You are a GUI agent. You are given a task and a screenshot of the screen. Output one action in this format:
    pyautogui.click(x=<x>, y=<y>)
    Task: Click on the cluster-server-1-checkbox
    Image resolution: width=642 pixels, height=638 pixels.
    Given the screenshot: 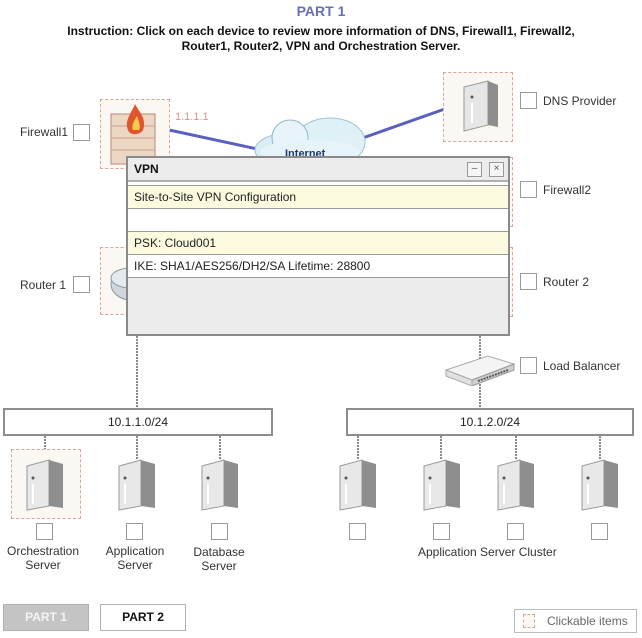 What is the action you would take?
    pyautogui.click(x=357, y=531)
    